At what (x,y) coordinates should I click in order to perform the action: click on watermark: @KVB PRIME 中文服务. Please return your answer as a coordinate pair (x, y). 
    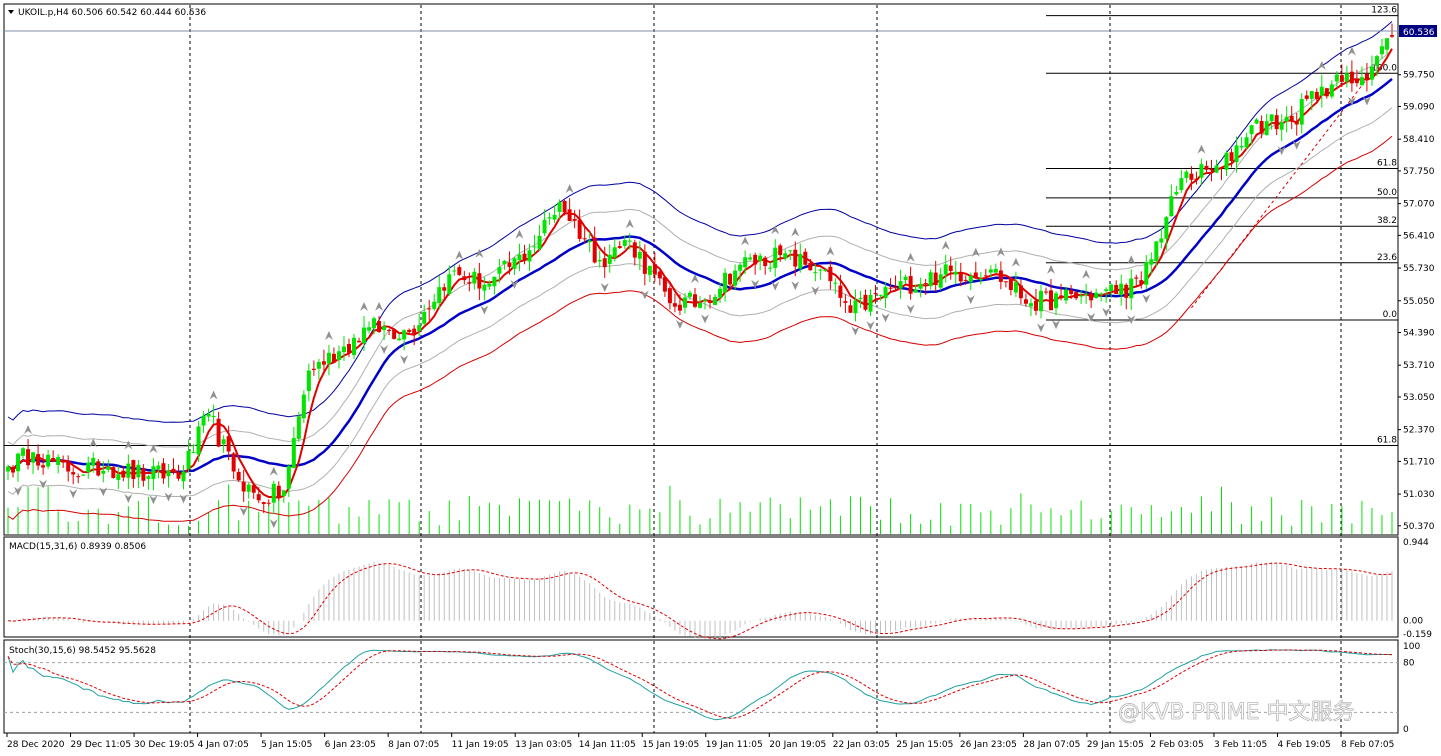
    Looking at the image, I should click on (1236, 712).